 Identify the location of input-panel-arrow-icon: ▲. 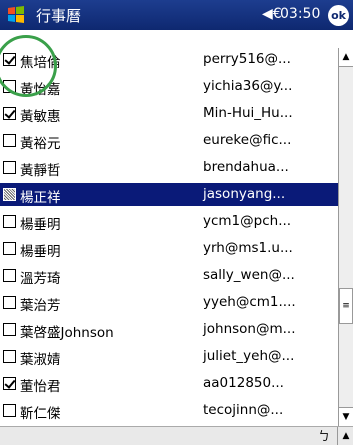
(345, 436).